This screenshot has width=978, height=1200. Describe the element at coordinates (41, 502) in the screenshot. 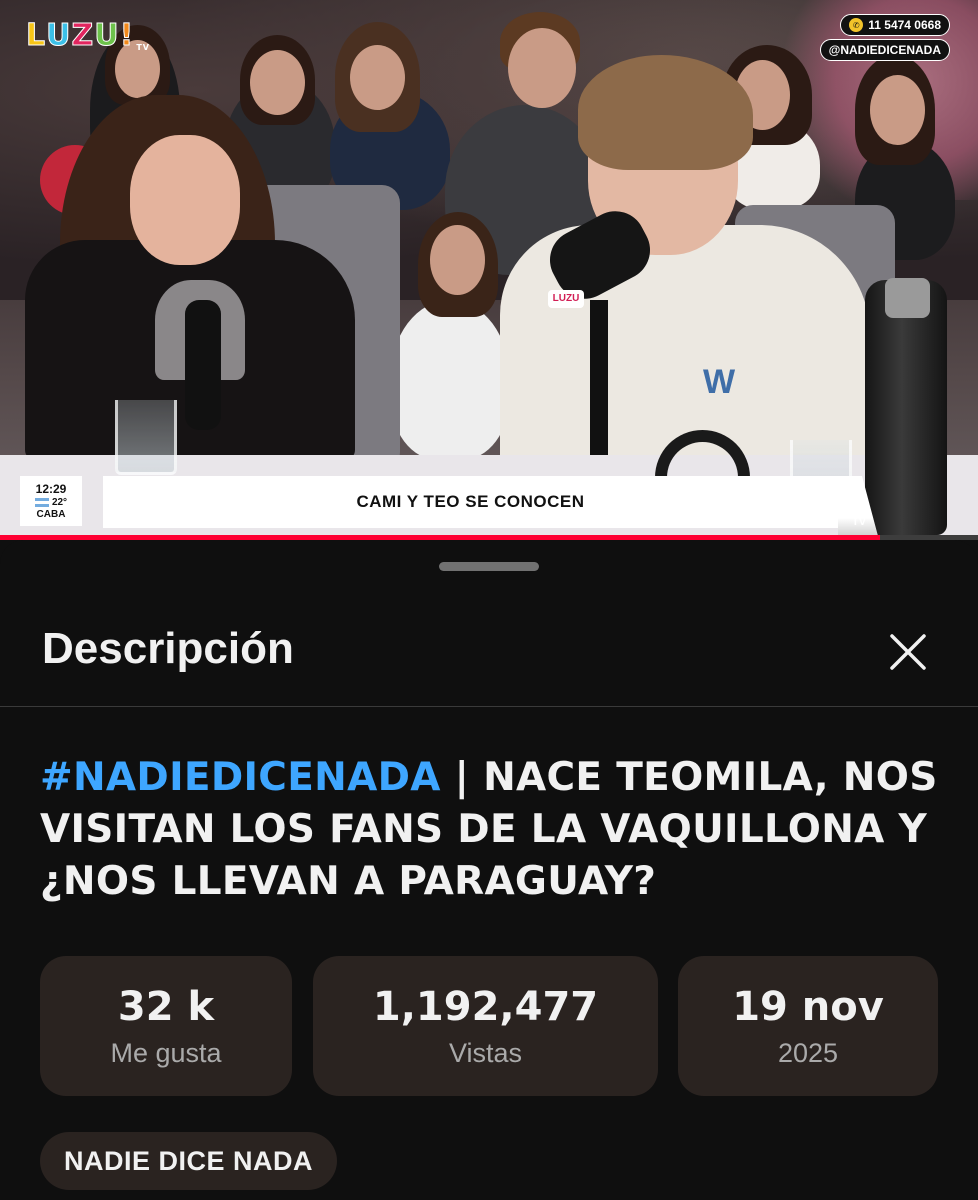

I see `argentina-flag-icon` at that location.